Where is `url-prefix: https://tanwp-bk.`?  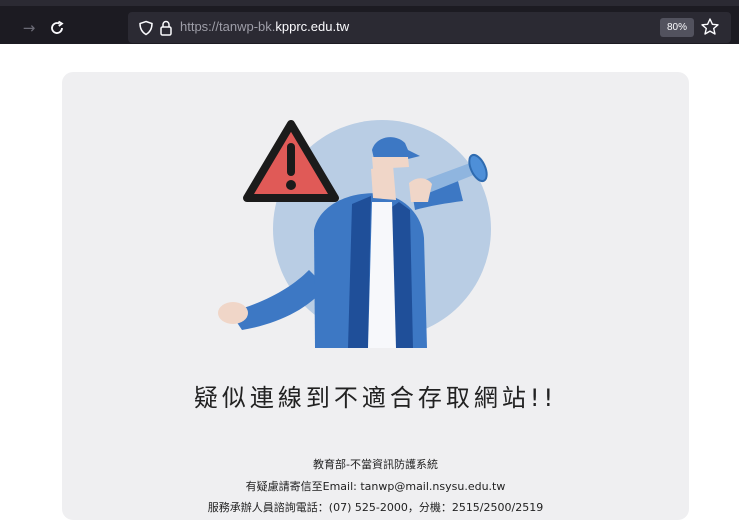 url-prefix: https://tanwp-bk. is located at coordinates (228, 26).